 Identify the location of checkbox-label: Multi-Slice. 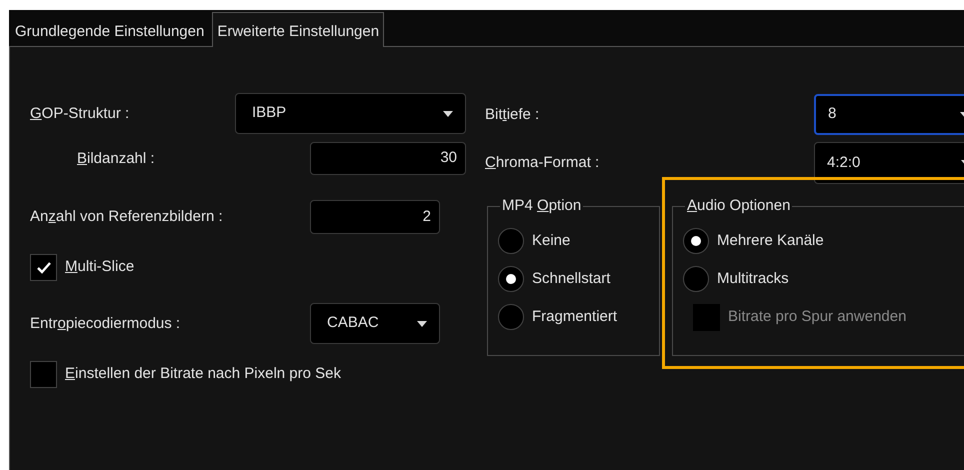
(99, 267).